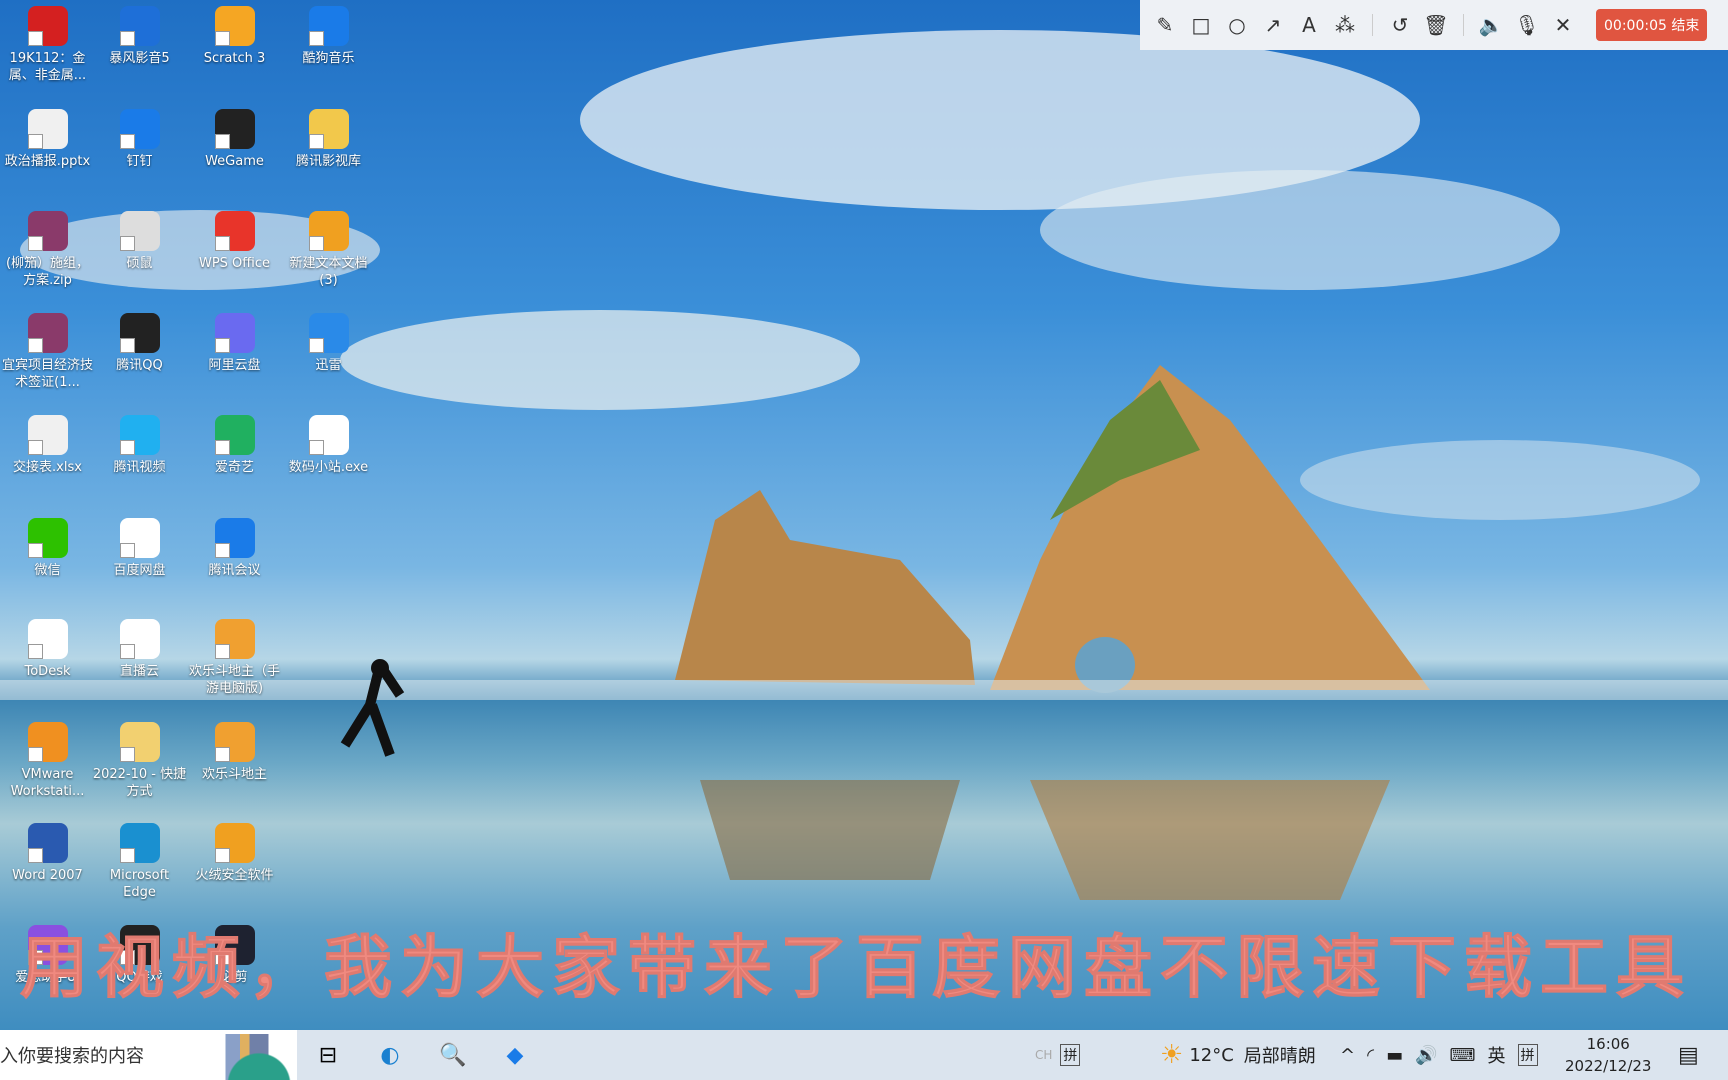  Describe the element at coordinates (453, 1055) in the screenshot. I see `search-taskbar-icon: 🔍` at that location.